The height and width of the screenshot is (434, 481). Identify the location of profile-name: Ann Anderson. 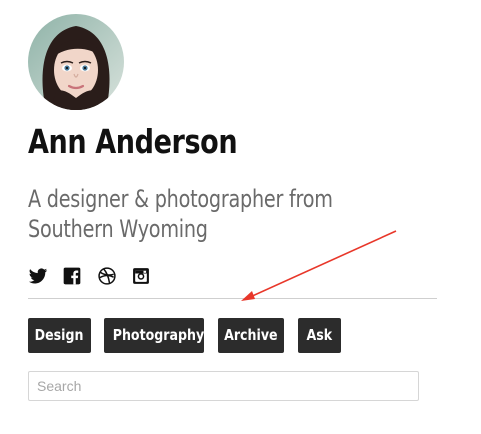
(133, 141).